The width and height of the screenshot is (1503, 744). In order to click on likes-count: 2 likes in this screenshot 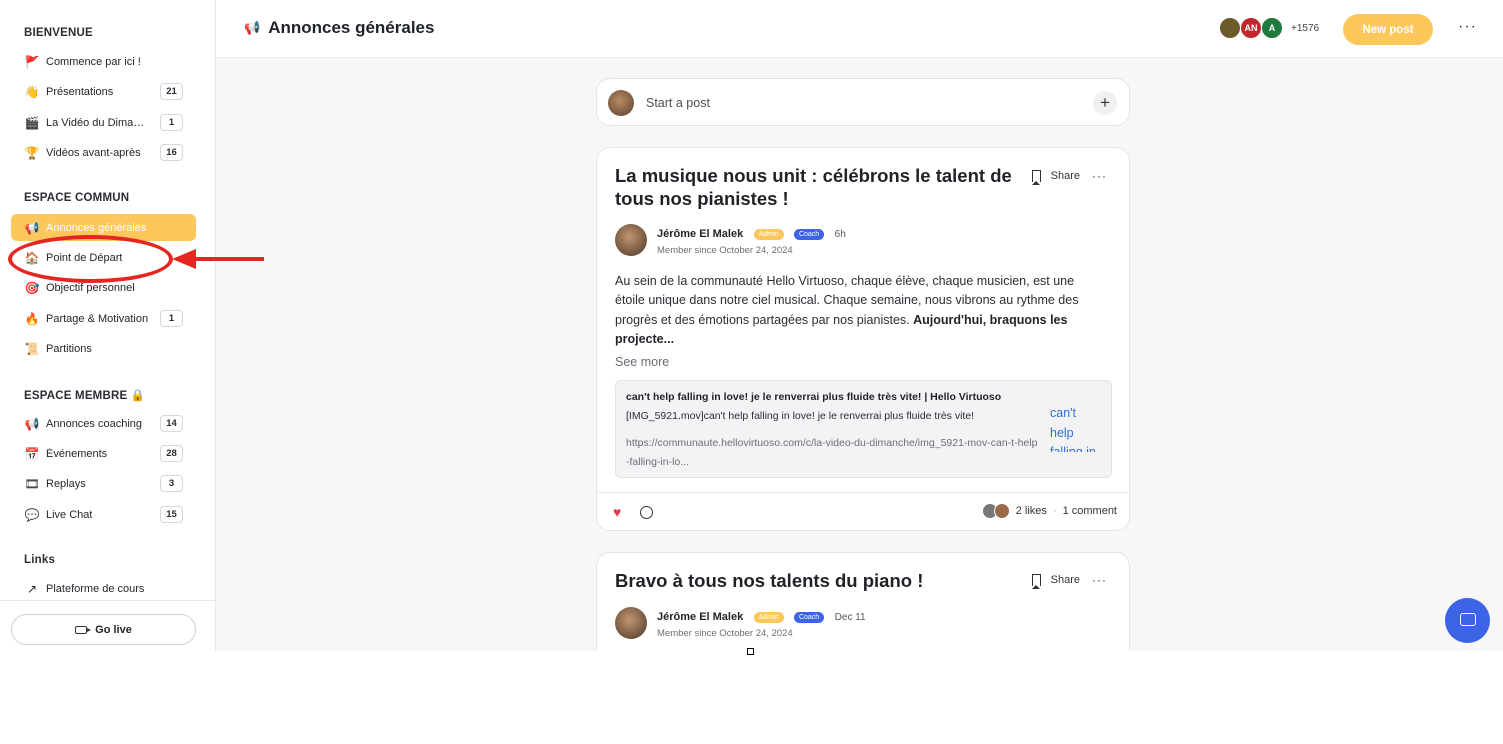, I will do `click(1031, 511)`.